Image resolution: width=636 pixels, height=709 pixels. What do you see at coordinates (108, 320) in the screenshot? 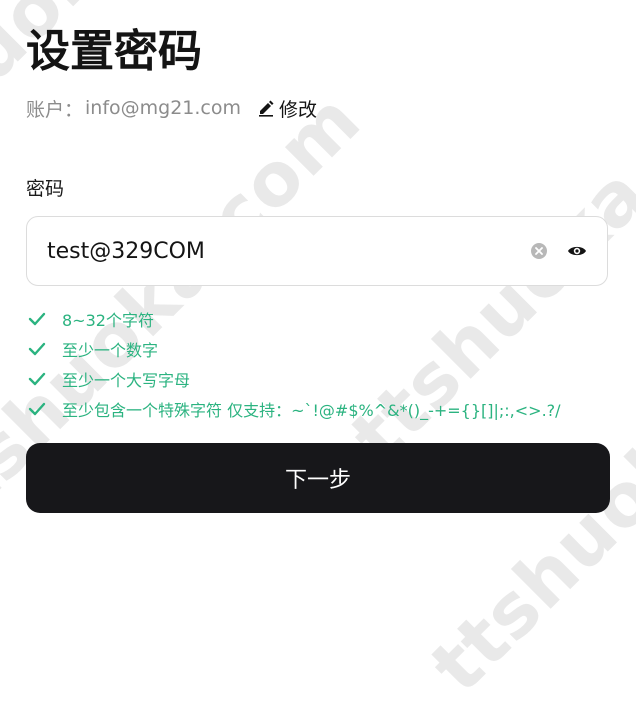
I see `rule-text: 8~32个字符` at bounding box center [108, 320].